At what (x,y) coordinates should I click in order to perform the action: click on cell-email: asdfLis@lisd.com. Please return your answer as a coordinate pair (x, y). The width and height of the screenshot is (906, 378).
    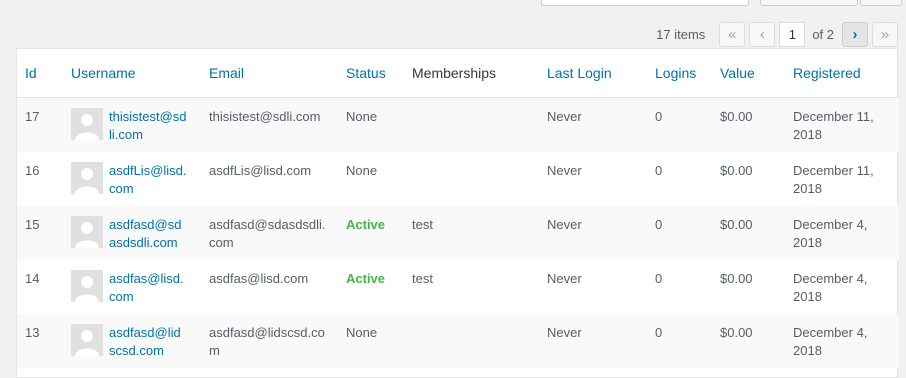
    Looking at the image, I should click on (269, 179).